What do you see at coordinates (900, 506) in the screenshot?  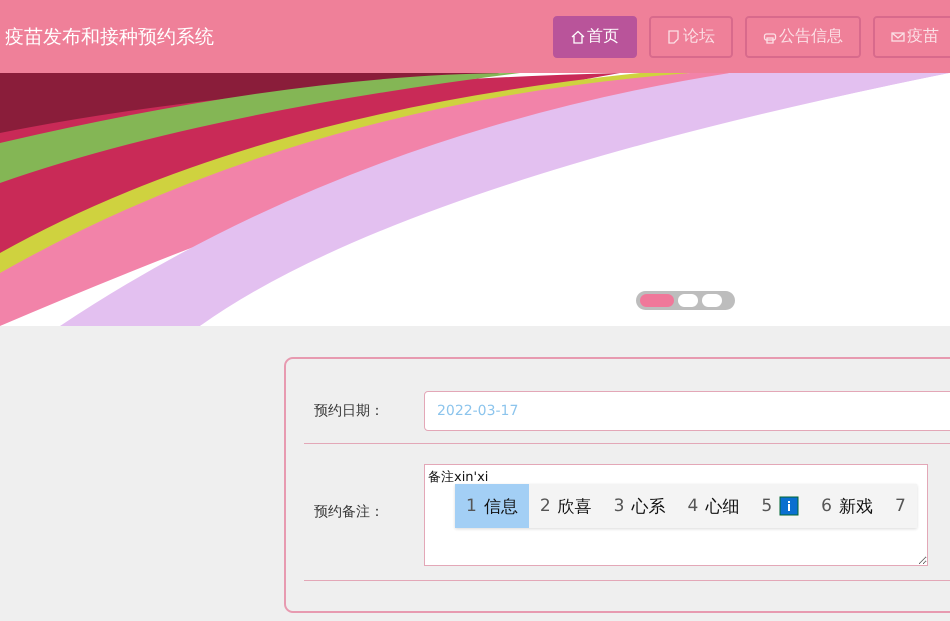 I see `candidate-item: 7` at bounding box center [900, 506].